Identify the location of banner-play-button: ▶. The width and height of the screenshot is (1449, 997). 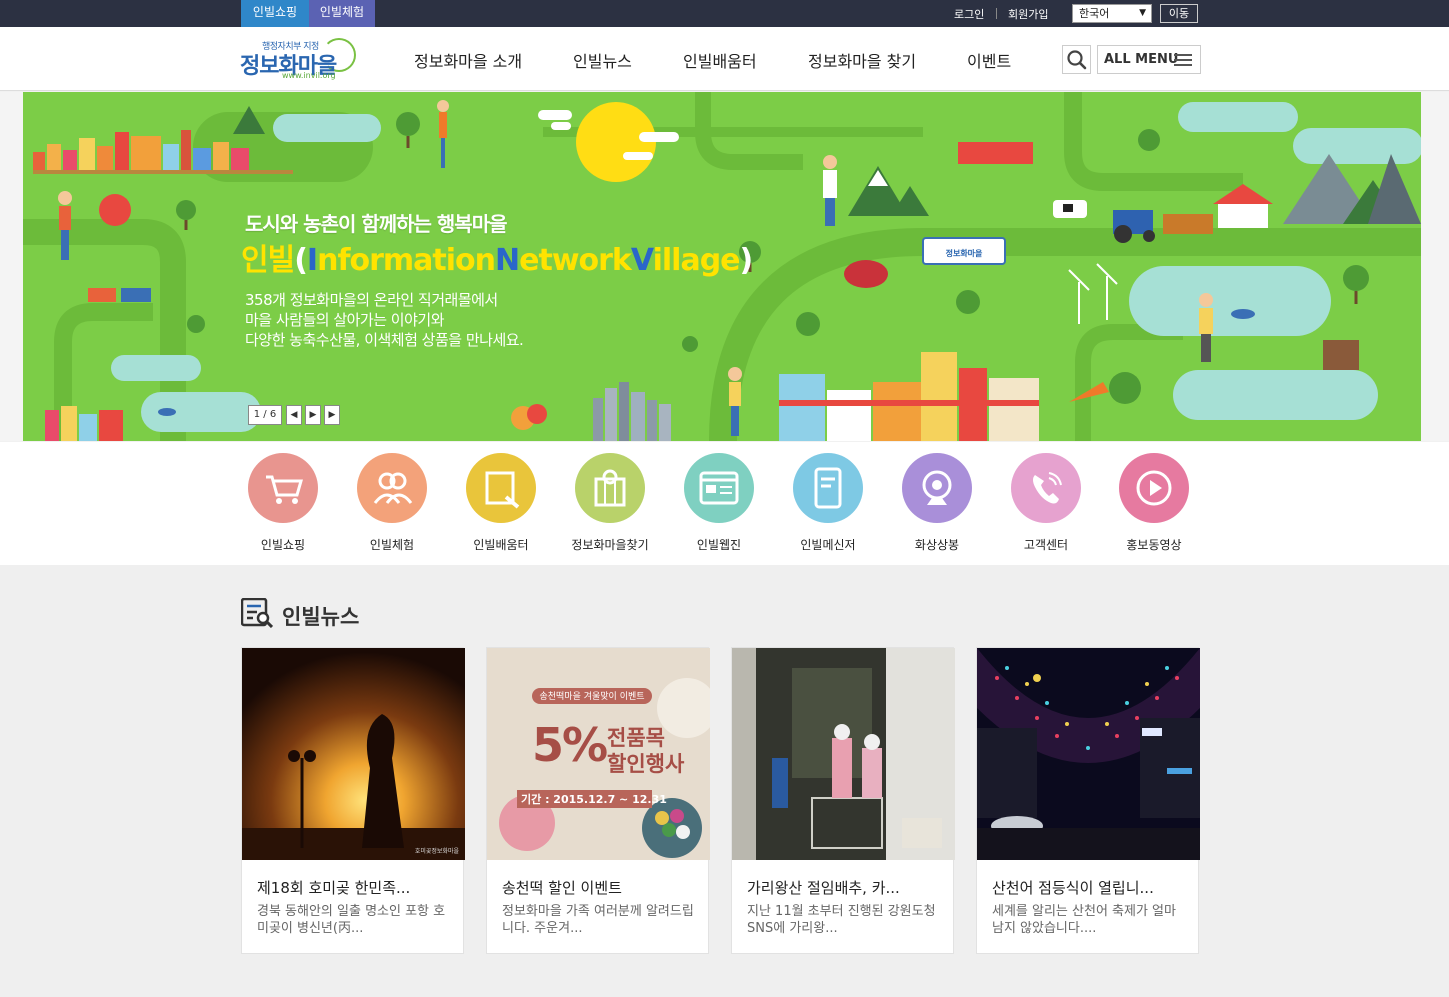
(332, 415).